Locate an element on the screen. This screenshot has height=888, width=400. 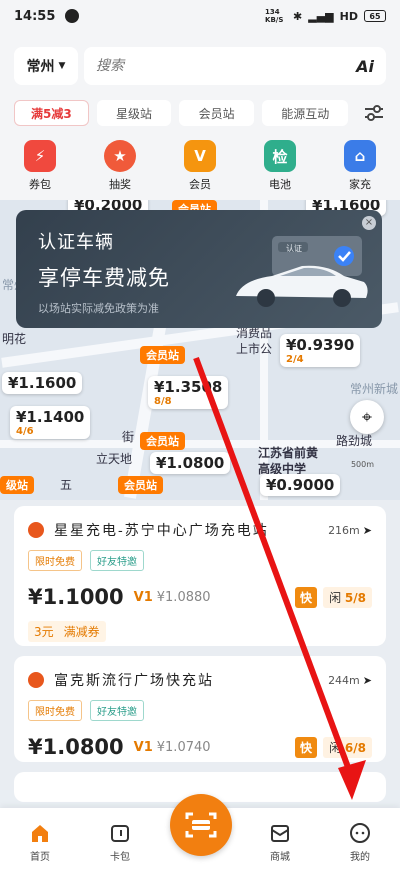
vip-level: V1 is located at coordinates (143, 747).